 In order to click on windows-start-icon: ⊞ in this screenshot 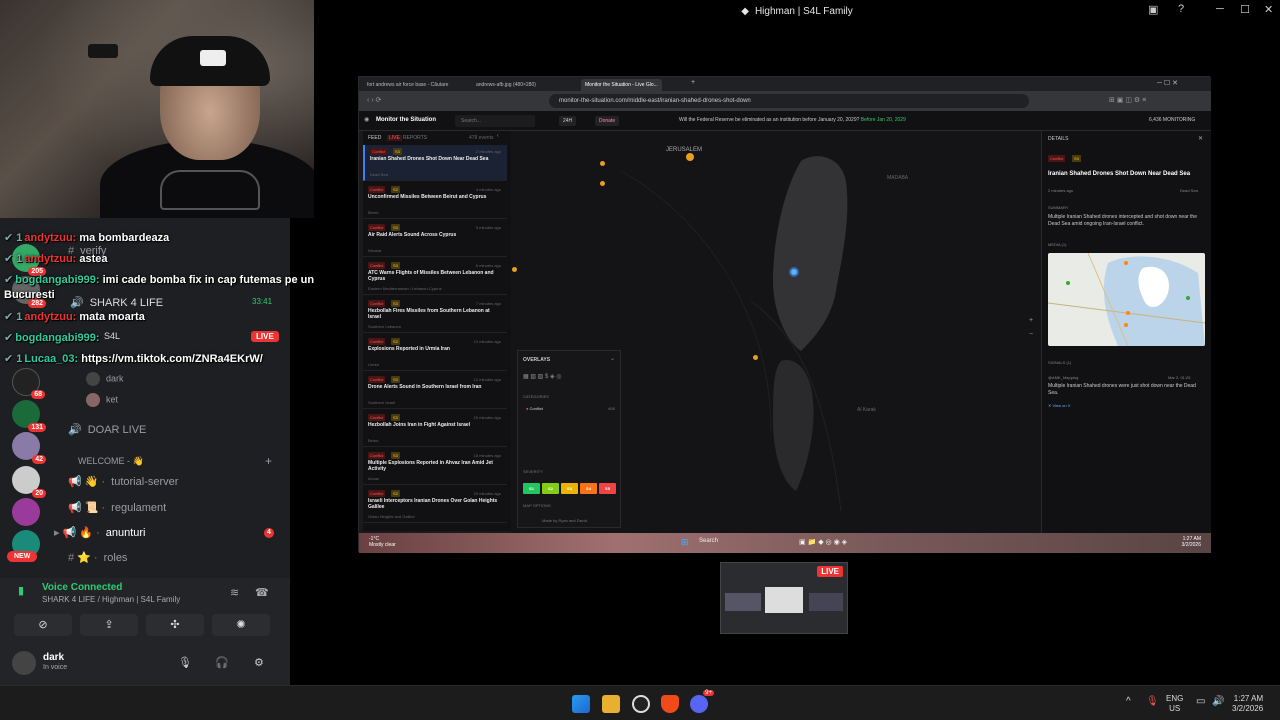, I will do `click(685, 542)`.